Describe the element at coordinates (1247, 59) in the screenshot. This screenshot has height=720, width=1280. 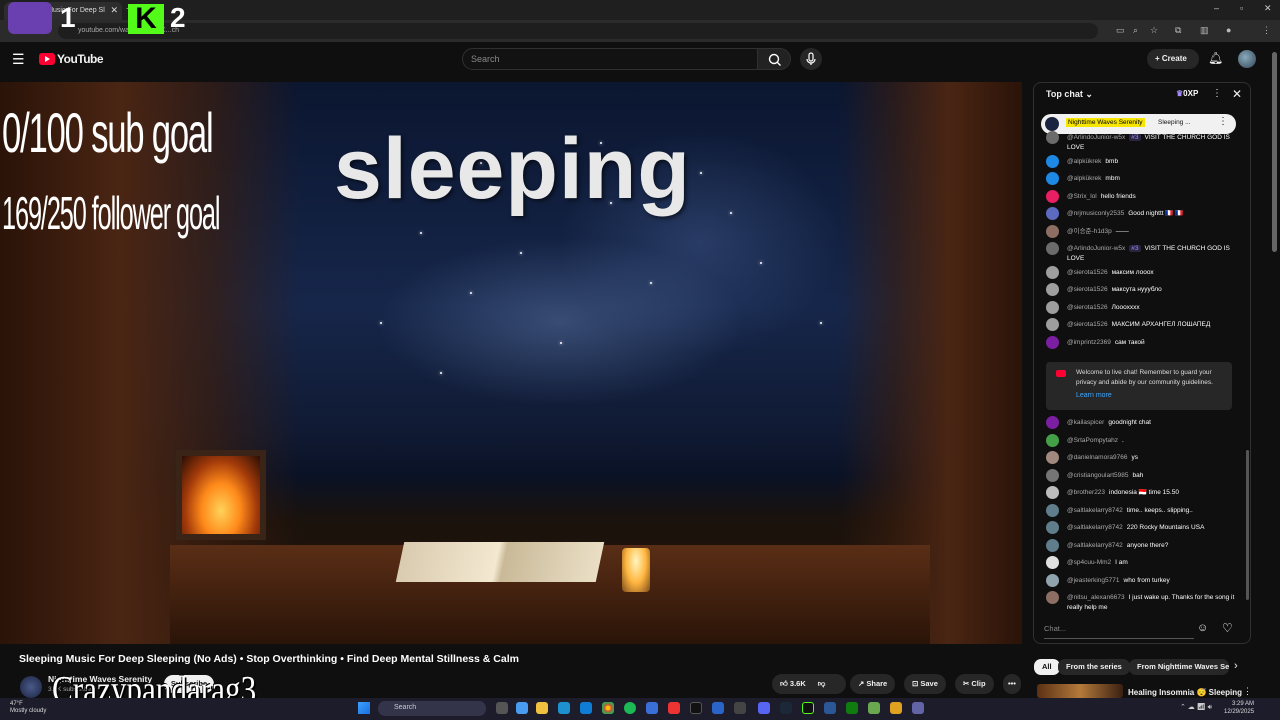
I see `user-avatar` at that location.